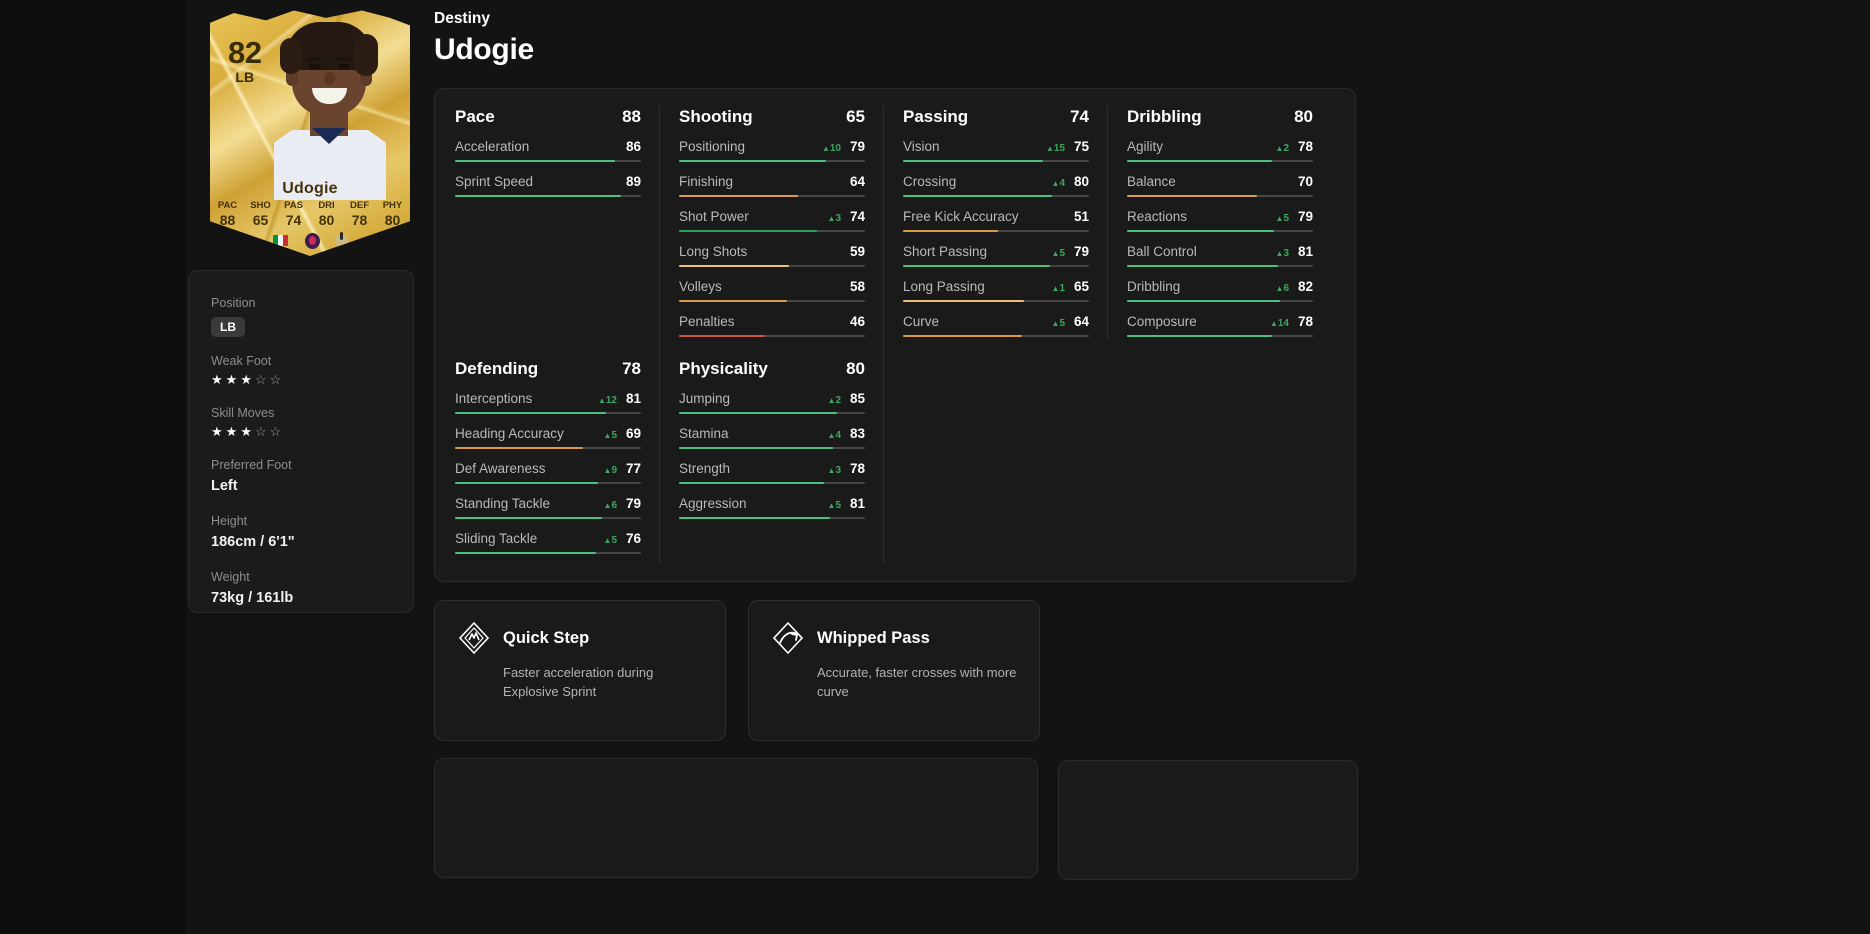 The image size is (1870, 934). What do you see at coordinates (494, 181) in the screenshot?
I see `stat-name: Sprint Speed` at bounding box center [494, 181].